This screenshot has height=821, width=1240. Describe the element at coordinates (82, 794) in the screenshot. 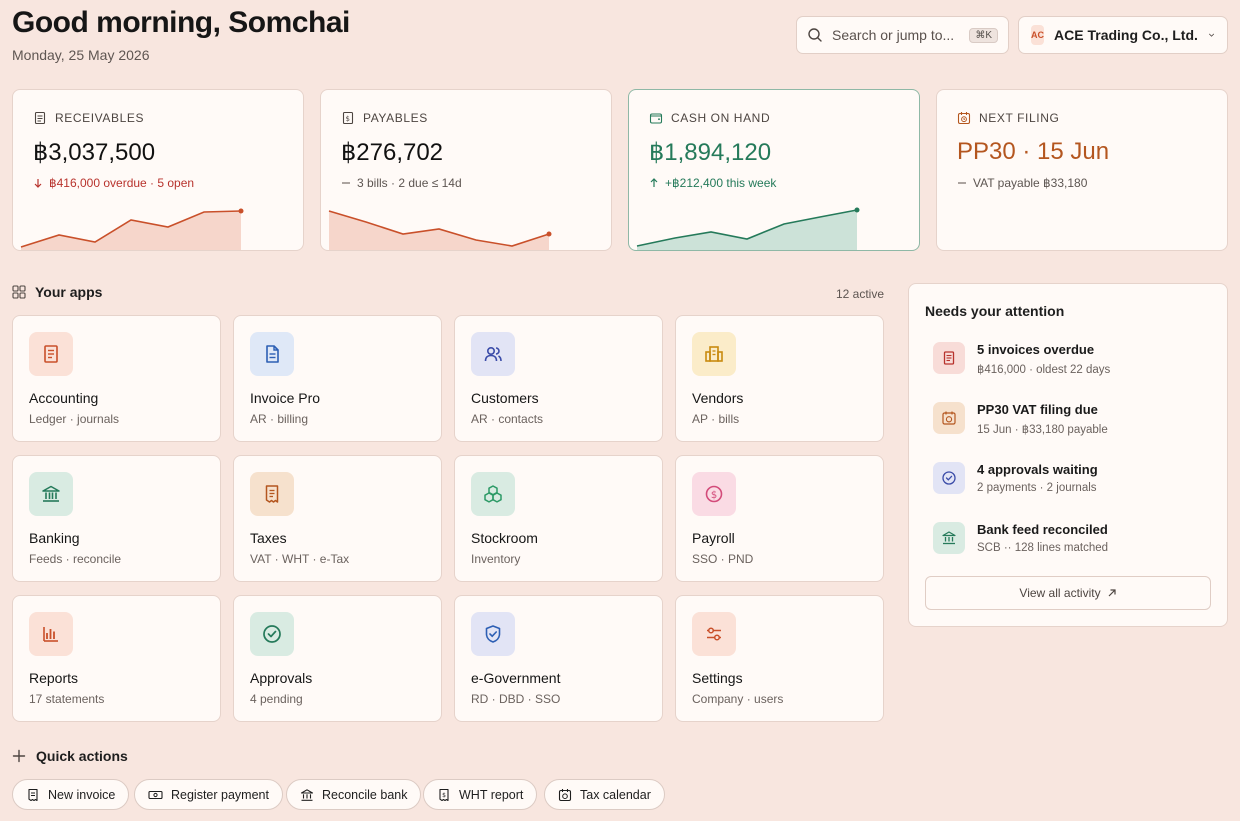

I see `chip-label: New invoice` at that location.